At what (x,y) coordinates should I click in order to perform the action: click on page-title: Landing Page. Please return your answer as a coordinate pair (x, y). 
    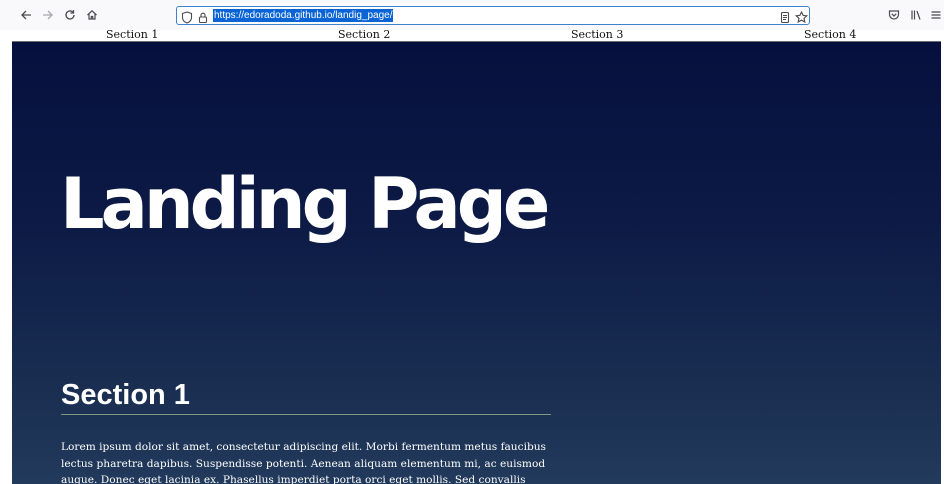
    Looking at the image, I should click on (305, 204).